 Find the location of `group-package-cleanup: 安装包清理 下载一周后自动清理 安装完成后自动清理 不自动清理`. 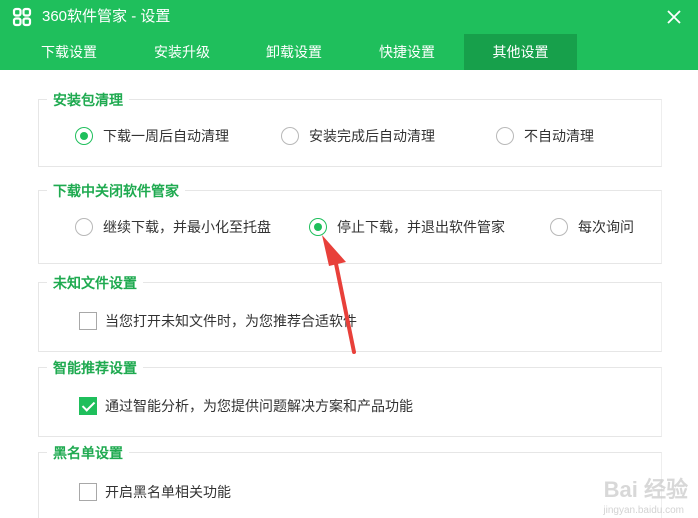

group-package-cleanup: 安装包清理 下载一周后自动清理 安装完成后自动清理 不自动清理 is located at coordinates (350, 128).